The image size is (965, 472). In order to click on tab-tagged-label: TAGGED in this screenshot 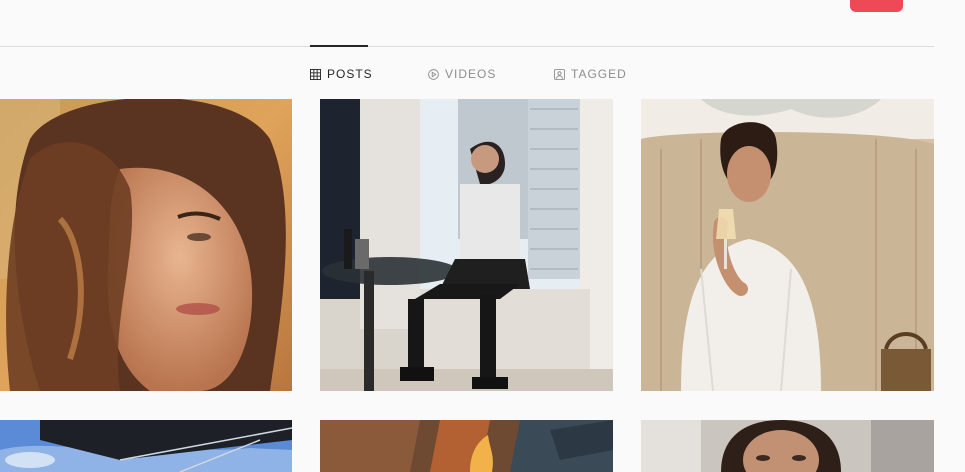, I will do `click(599, 74)`.